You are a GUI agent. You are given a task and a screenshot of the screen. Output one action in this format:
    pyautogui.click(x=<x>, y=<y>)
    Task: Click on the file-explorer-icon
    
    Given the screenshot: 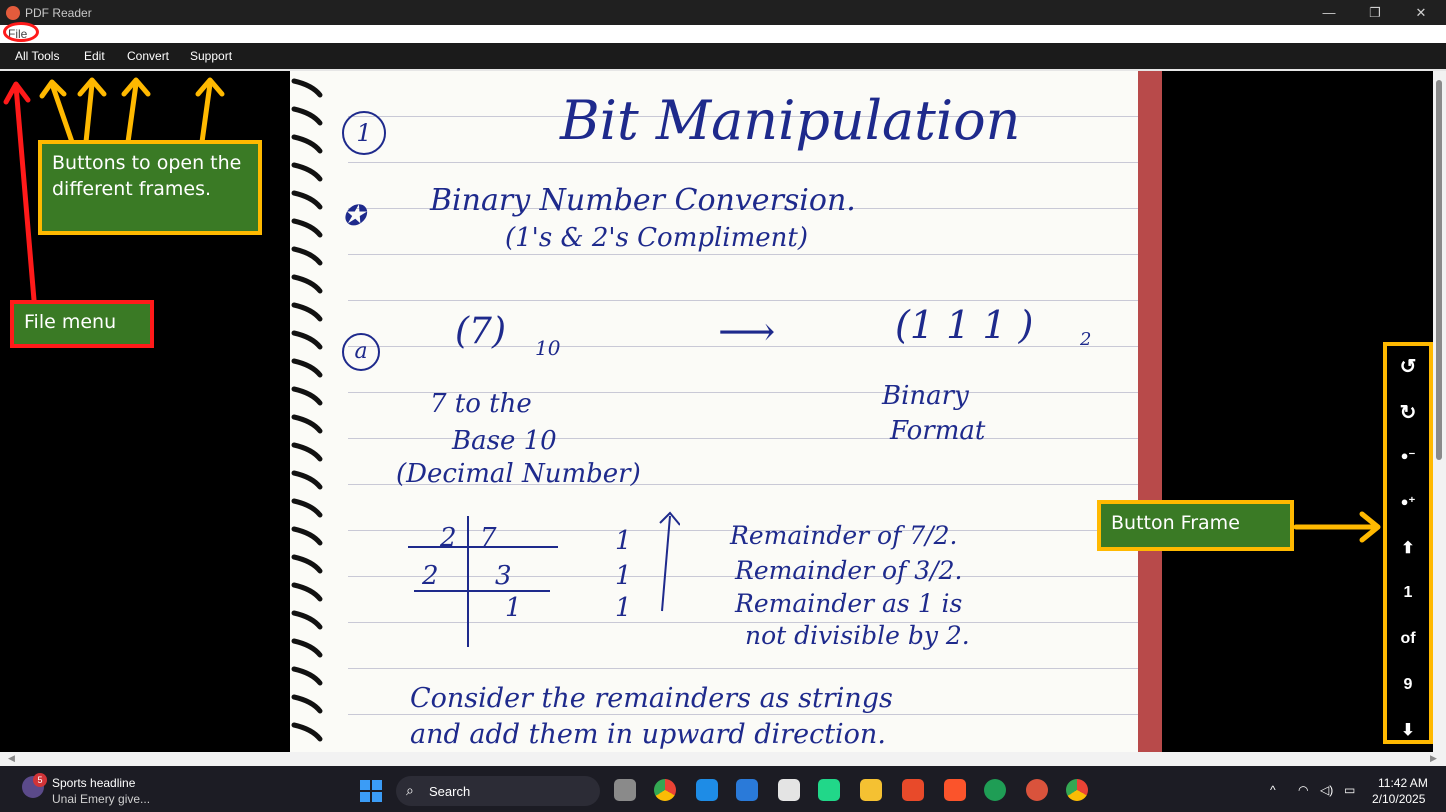 What is the action you would take?
    pyautogui.click(x=871, y=790)
    